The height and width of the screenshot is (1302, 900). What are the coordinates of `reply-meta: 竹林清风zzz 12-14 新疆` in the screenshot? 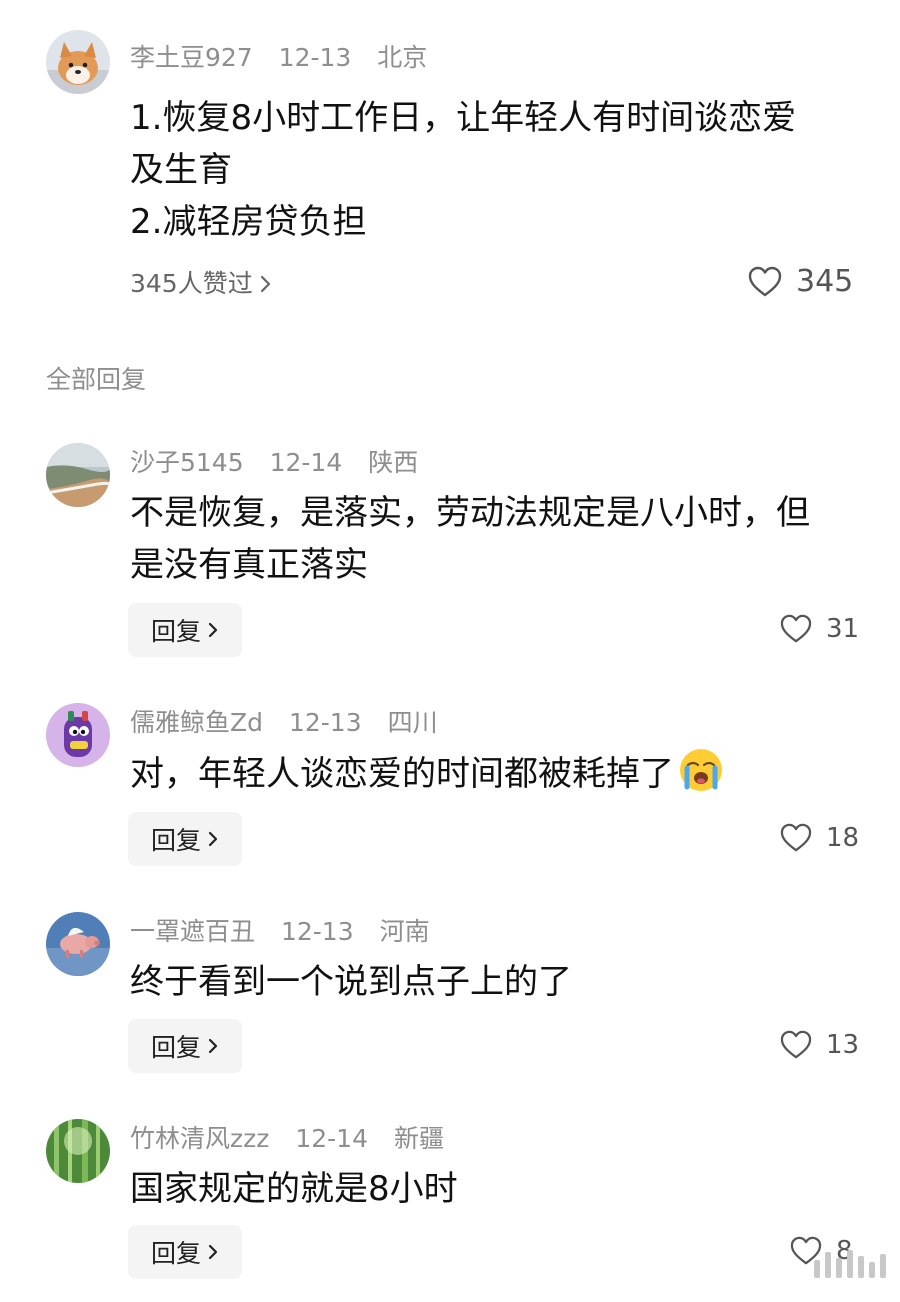 It's located at (296, 1139).